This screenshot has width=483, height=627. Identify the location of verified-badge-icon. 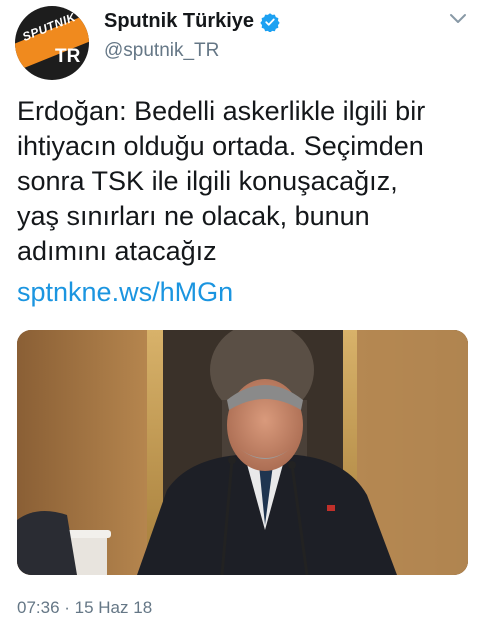
(270, 22).